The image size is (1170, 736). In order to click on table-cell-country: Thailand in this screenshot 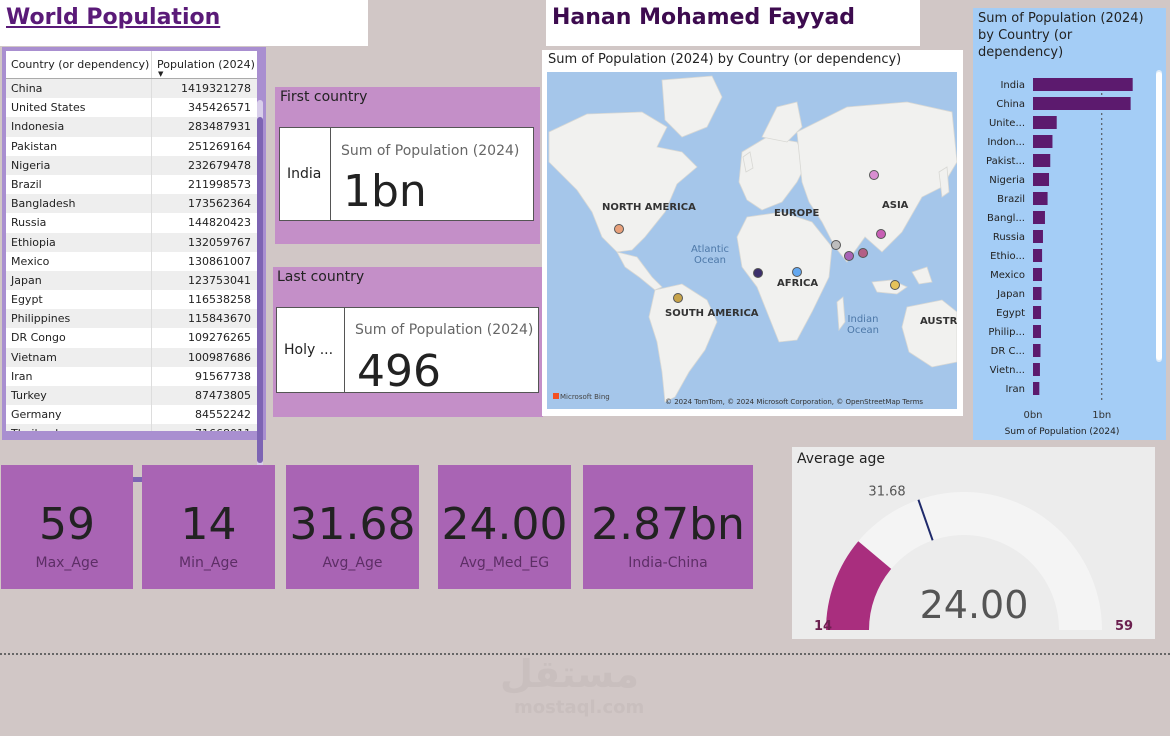, I will do `click(79, 427)`.